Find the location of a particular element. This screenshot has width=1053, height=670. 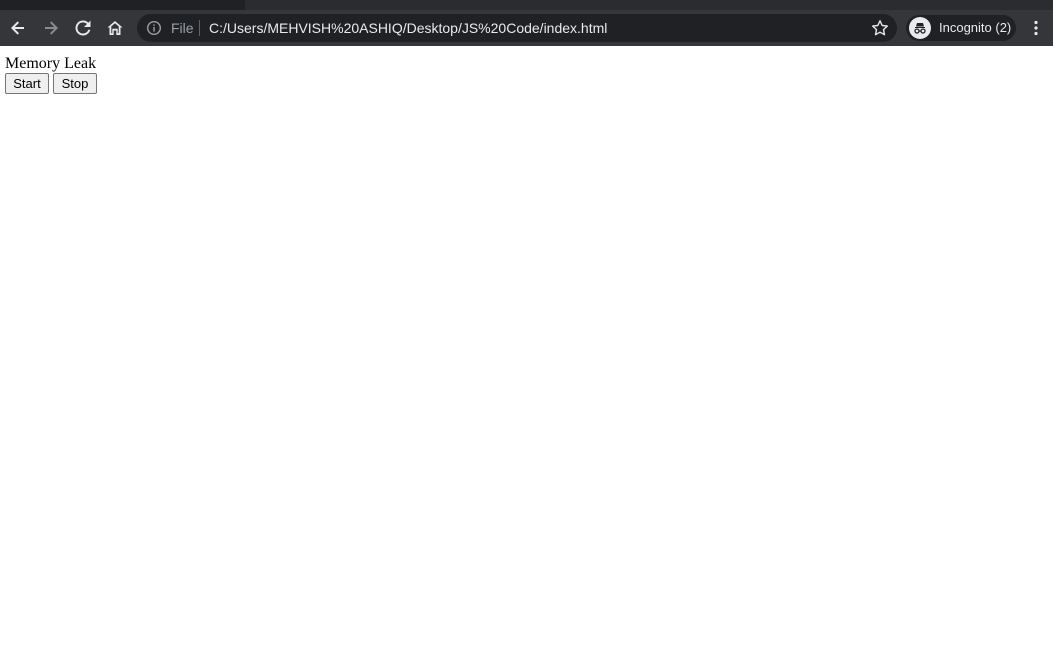

tab-strip is located at coordinates (526, 5).